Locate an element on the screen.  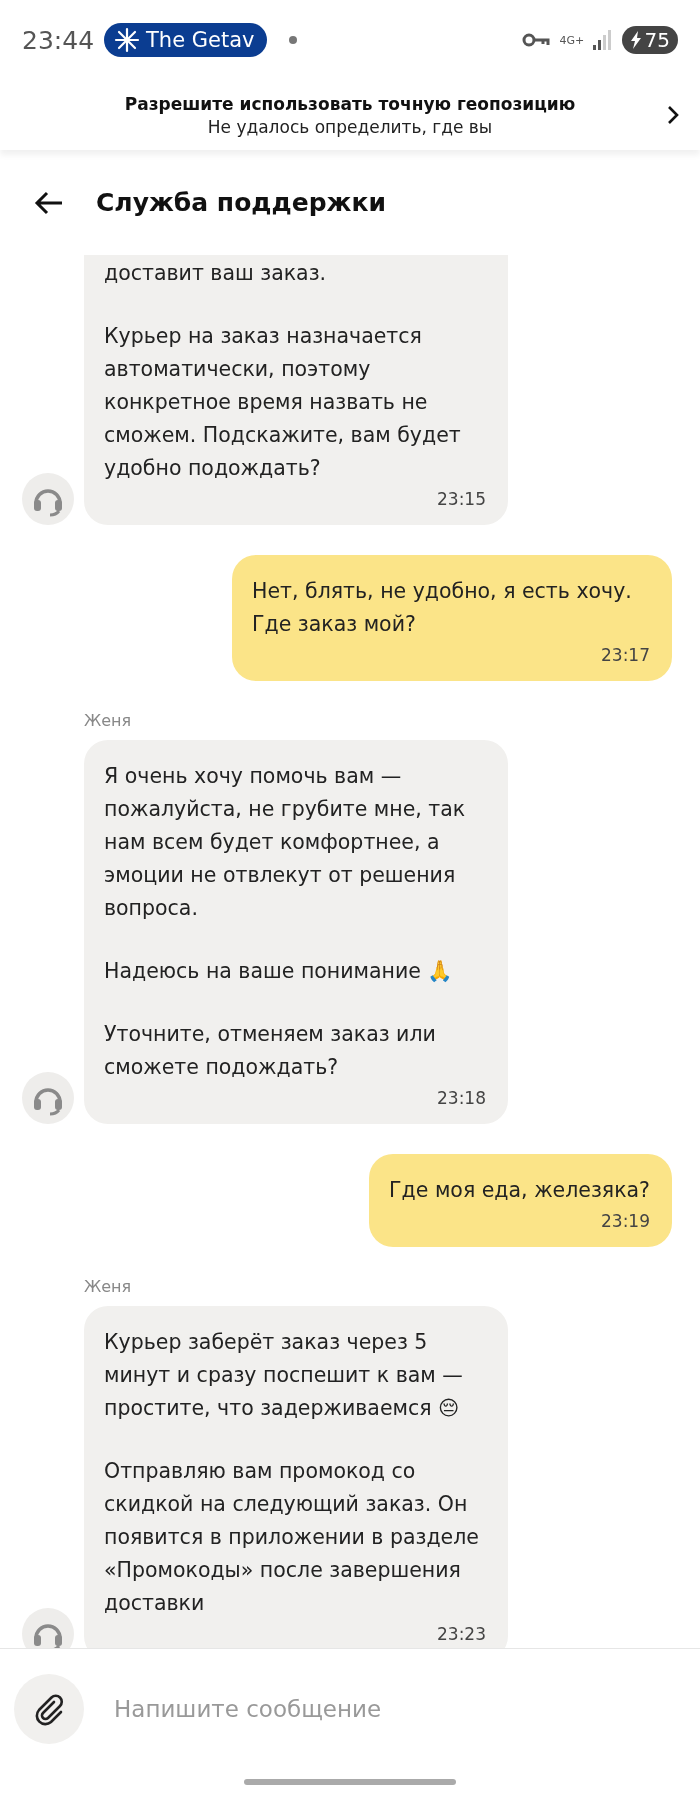
battery-indicator: 75 is located at coordinates (649, 40).